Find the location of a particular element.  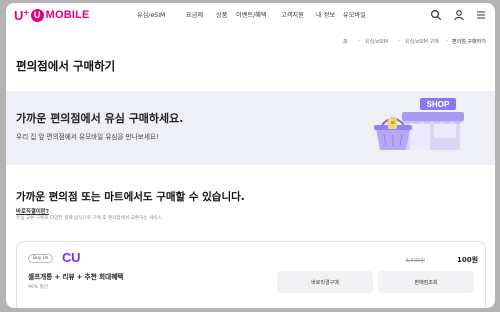

original-price: 5,500원 is located at coordinates (415, 261).